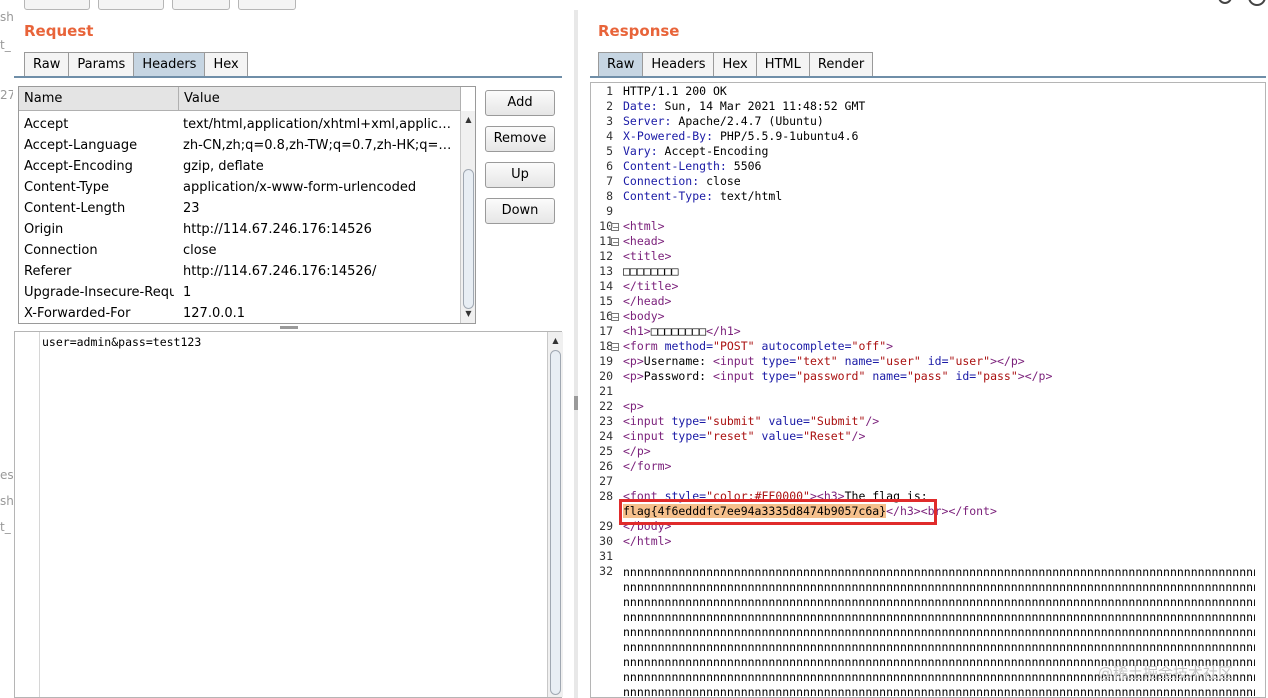 The width and height of the screenshot is (1268, 698). I want to click on header-value: http://114.67.246.176:14526/, so click(280, 271).